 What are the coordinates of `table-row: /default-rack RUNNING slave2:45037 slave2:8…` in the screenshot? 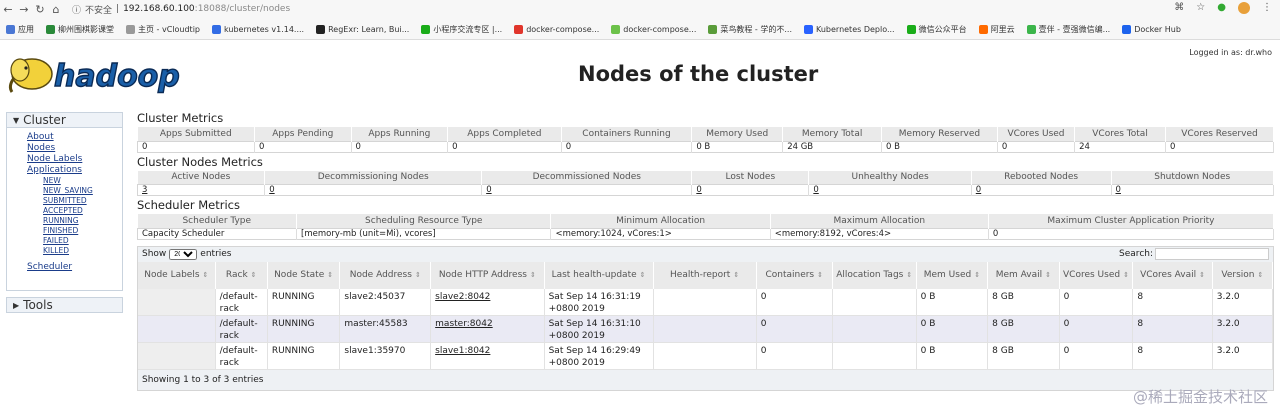 It's located at (706, 302).